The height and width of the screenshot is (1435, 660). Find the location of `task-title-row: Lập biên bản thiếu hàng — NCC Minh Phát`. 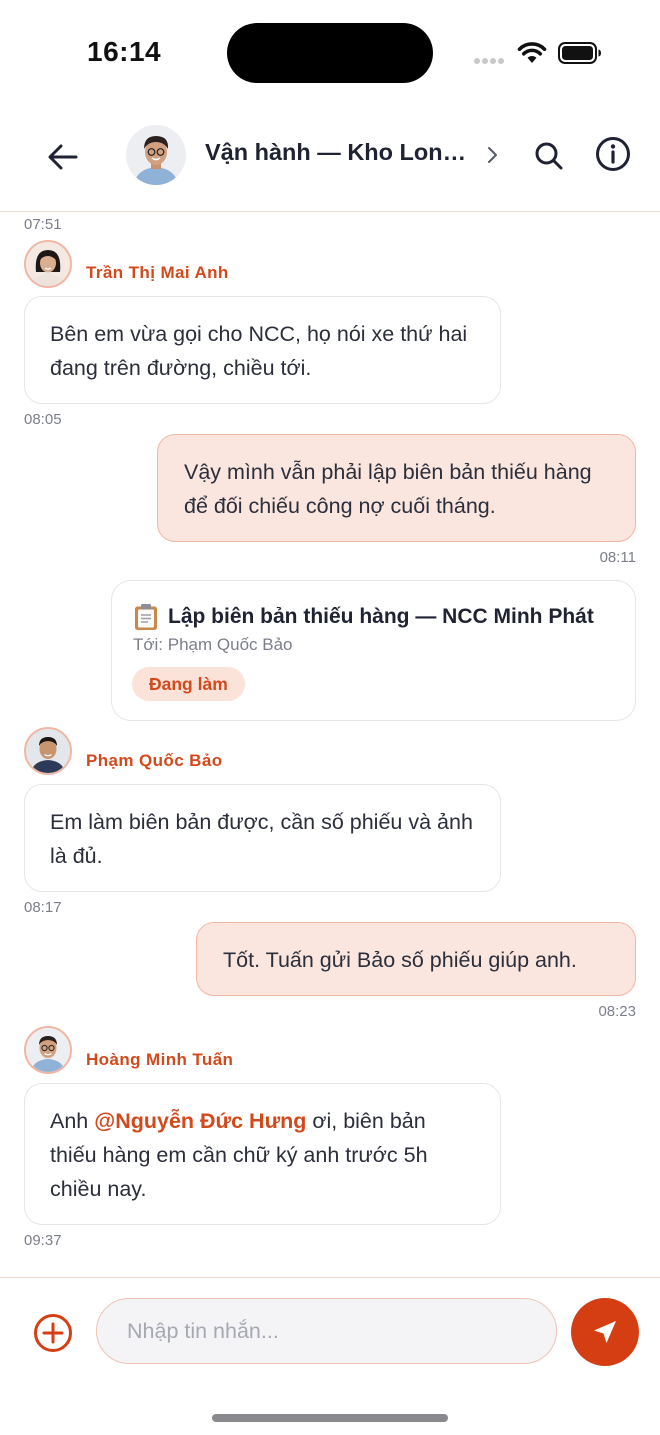

task-title-row: Lập biên bản thiếu hàng — NCC Minh Phát is located at coordinates (363, 617).